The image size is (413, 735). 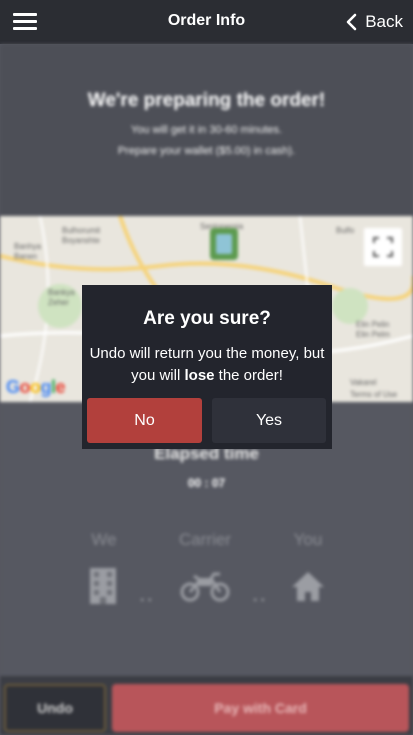 What do you see at coordinates (26, 256) in the screenshot?
I see `map-label: Banen` at bounding box center [26, 256].